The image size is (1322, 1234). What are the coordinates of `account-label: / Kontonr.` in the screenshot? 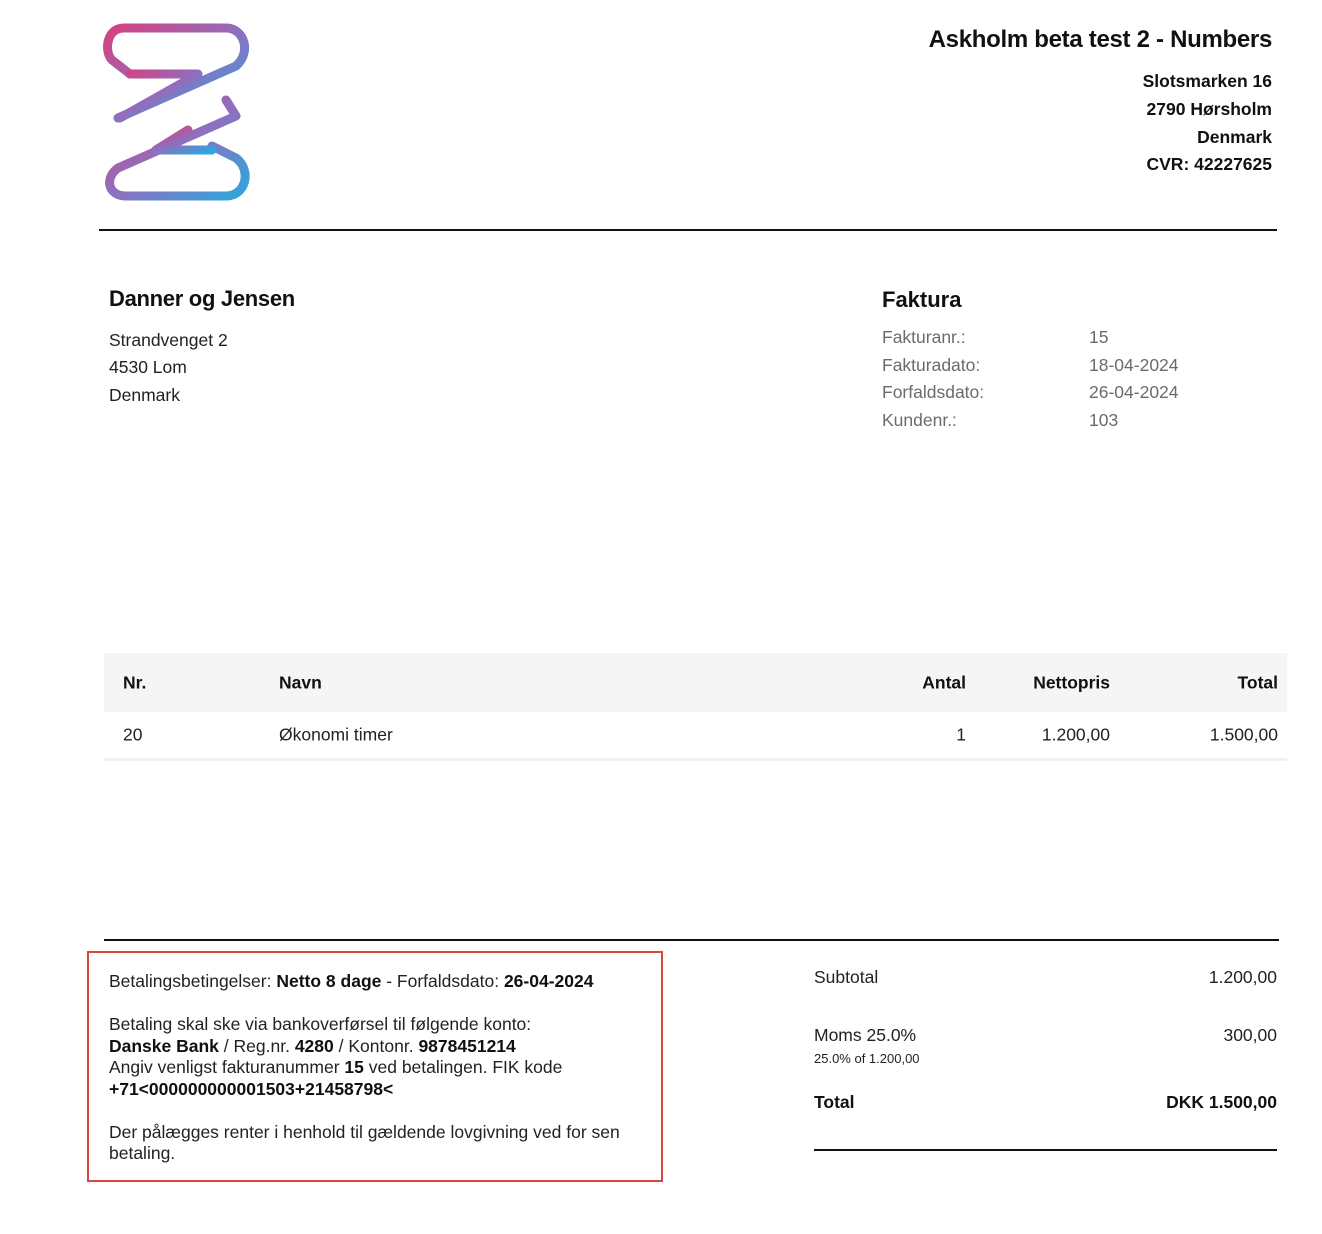 It's located at (376, 1045).